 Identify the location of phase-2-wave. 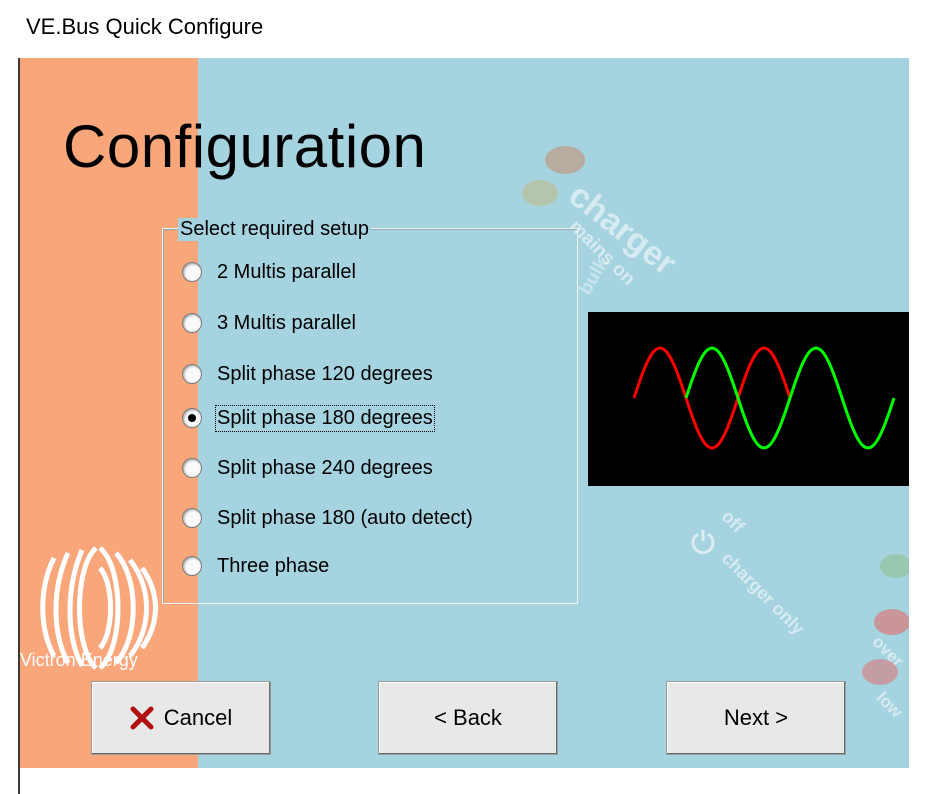
(790, 398).